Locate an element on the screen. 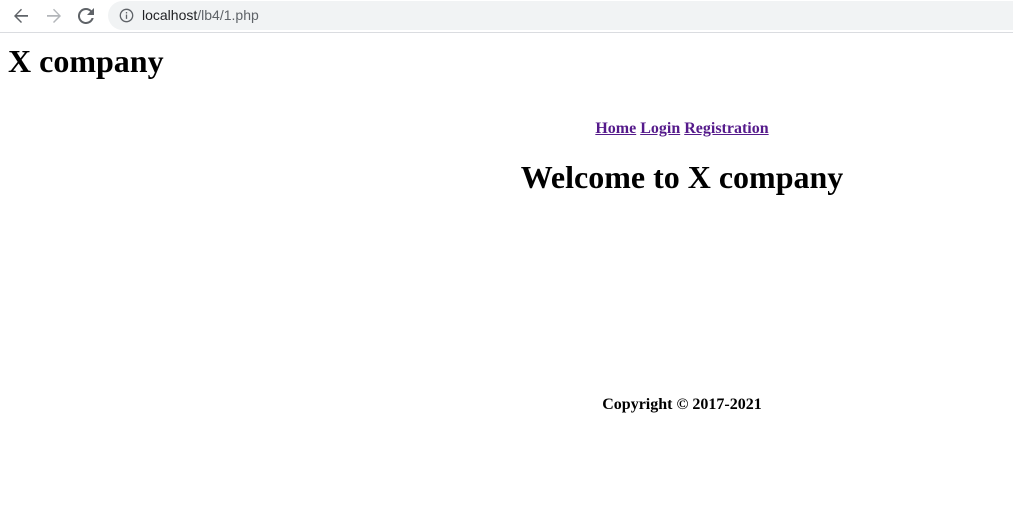 The image size is (1013, 513). url-text: localhost/lb4/1.php is located at coordinates (200, 15).